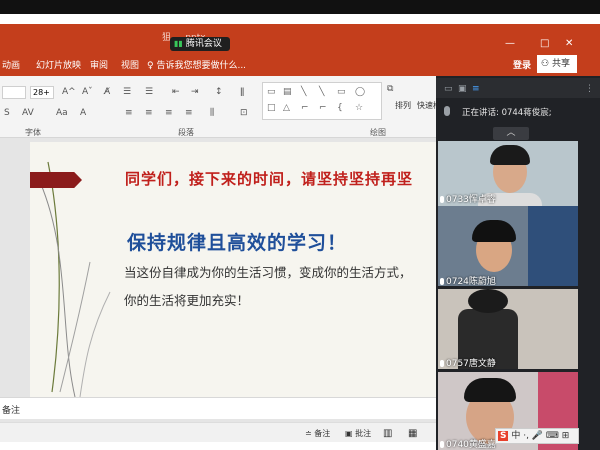  Describe the element at coordinates (237, 243) in the screenshot. I see `slide-heading: 保持规律且高效的学习！` at that location.